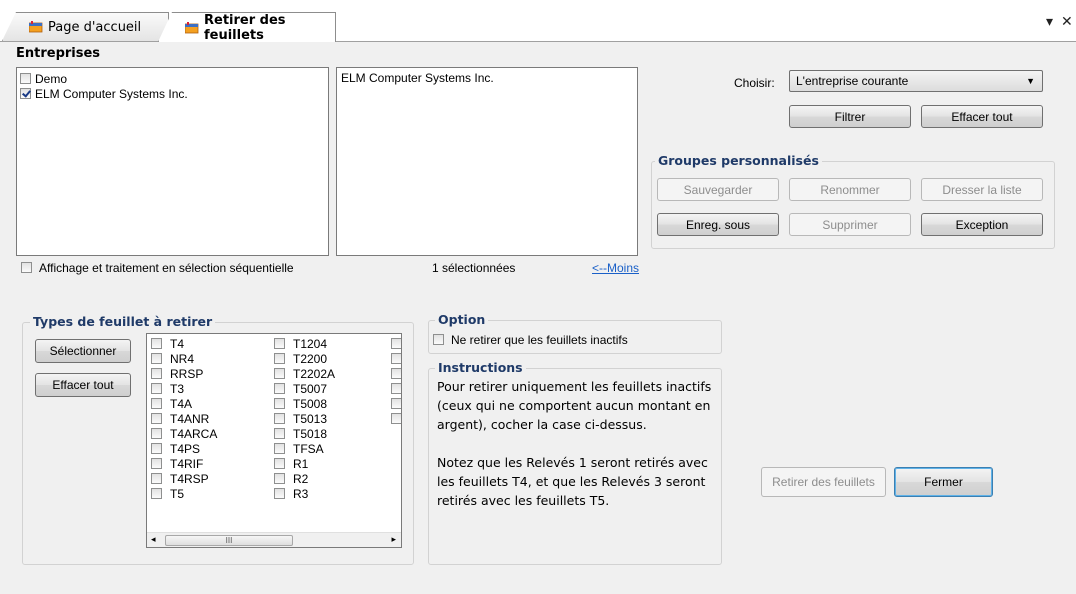 Image resolution: width=1076 pixels, height=594 pixels. What do you see at coordinates (393, 539) in the screenshot?
I see `scroll-right-icon: ▸` at bounding box center [393, 539].